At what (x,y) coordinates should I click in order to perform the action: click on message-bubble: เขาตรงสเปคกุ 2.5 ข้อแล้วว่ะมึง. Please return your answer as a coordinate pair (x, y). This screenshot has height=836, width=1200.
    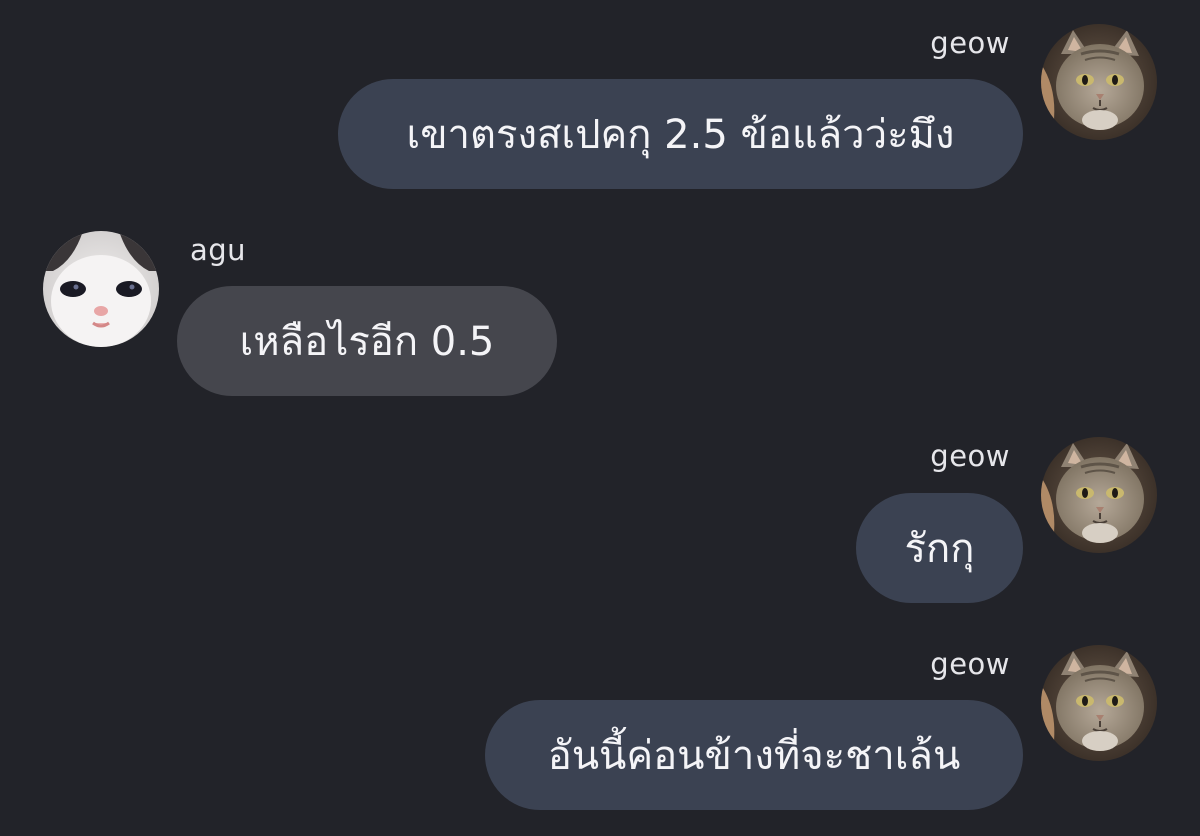
    Looking at the image, I should click on (680, 134).